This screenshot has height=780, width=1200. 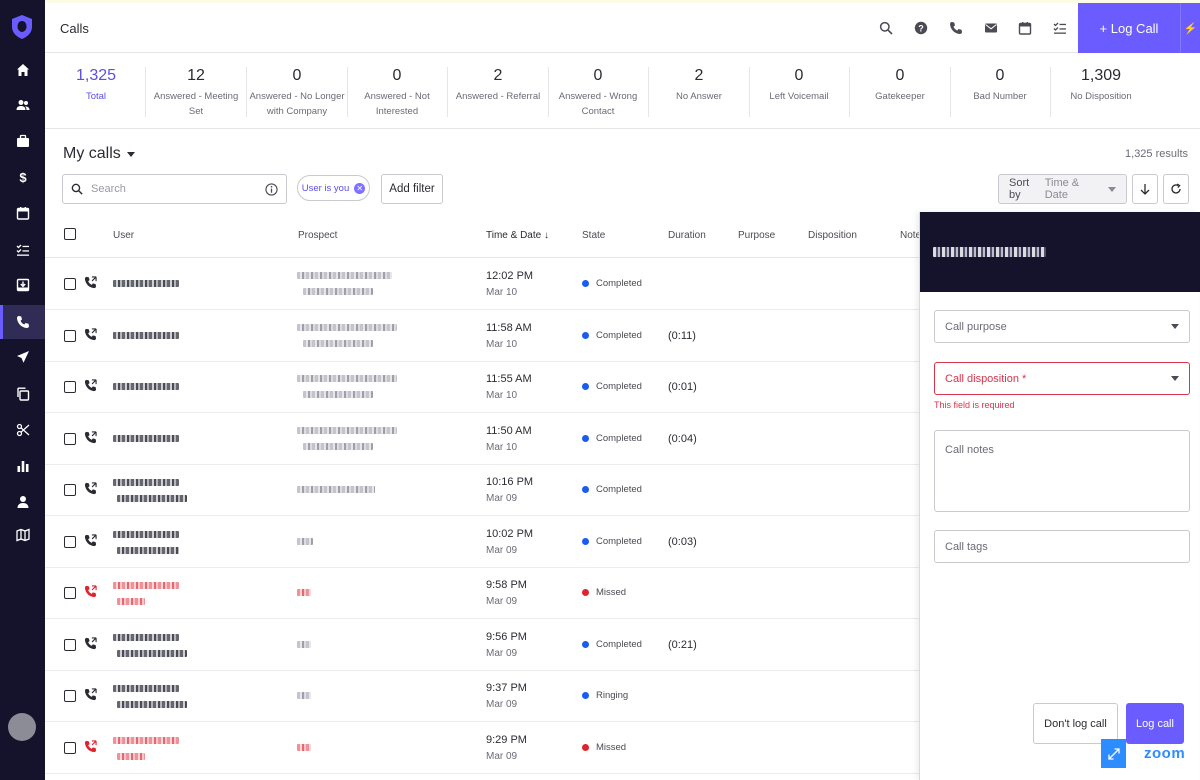 What do you see at coordinates (682, 387) in the screenshot?
I see `call-duration: (0:01)` at bounding box center [682, 387].